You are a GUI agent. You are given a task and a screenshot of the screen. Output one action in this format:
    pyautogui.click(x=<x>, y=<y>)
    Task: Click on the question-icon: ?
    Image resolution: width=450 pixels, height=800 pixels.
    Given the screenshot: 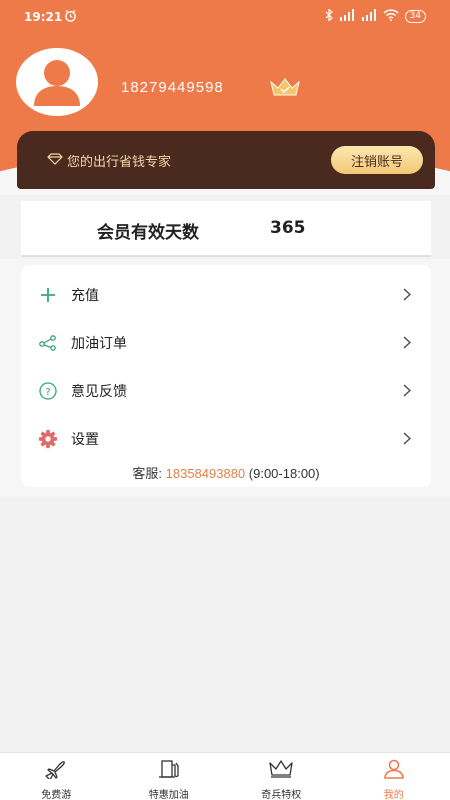 What is the action you would take?
    pyautogui.click(x=48, y=391)
    